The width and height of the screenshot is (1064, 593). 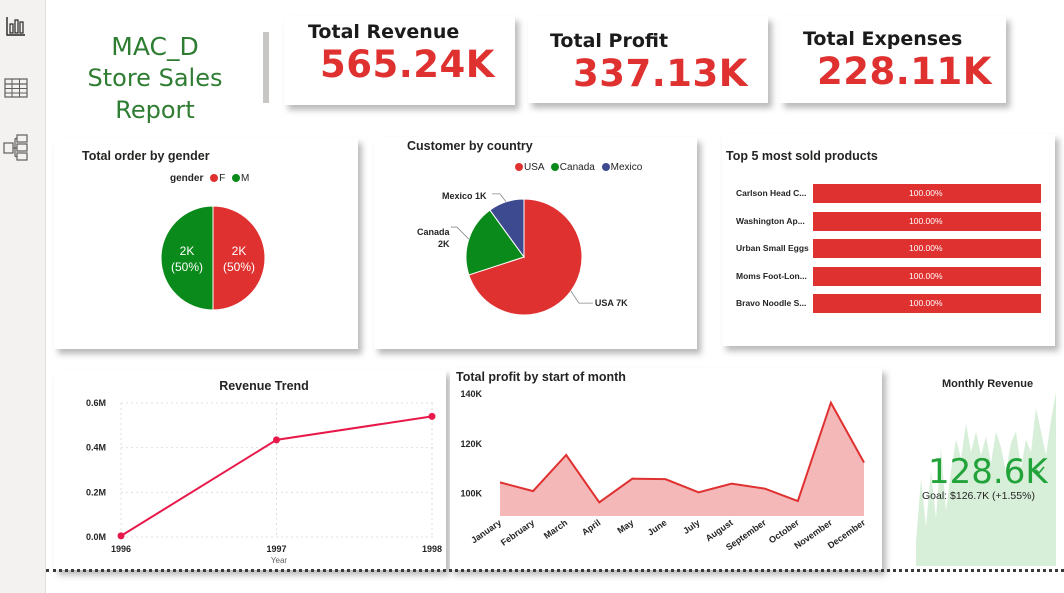 I want to click on total-profit-card: Total Profit 337.13K, so click(x=648, y=59).